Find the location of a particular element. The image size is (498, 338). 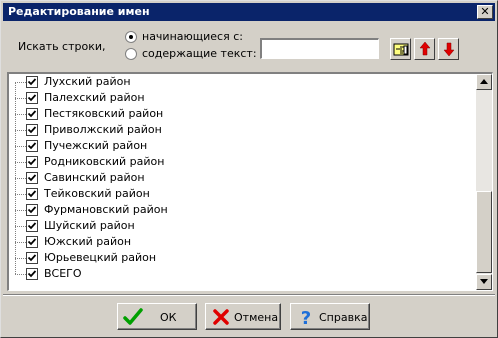

list-item: Пестяковский район is located at coordinates (244, 110).